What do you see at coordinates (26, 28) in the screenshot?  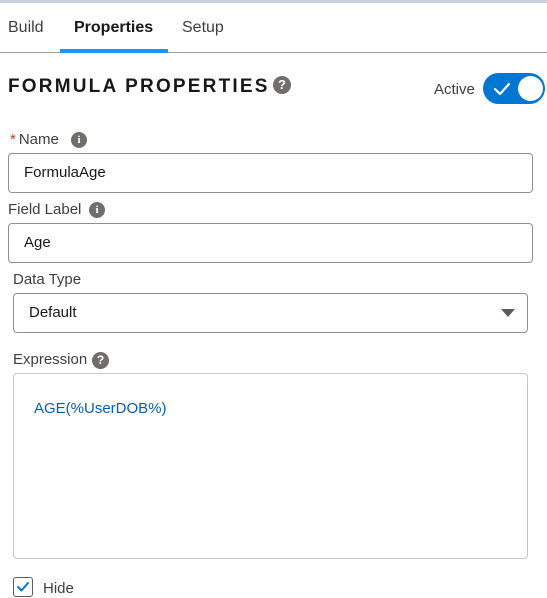 I see `tab-build: Build` at bounding box center [26, 28].